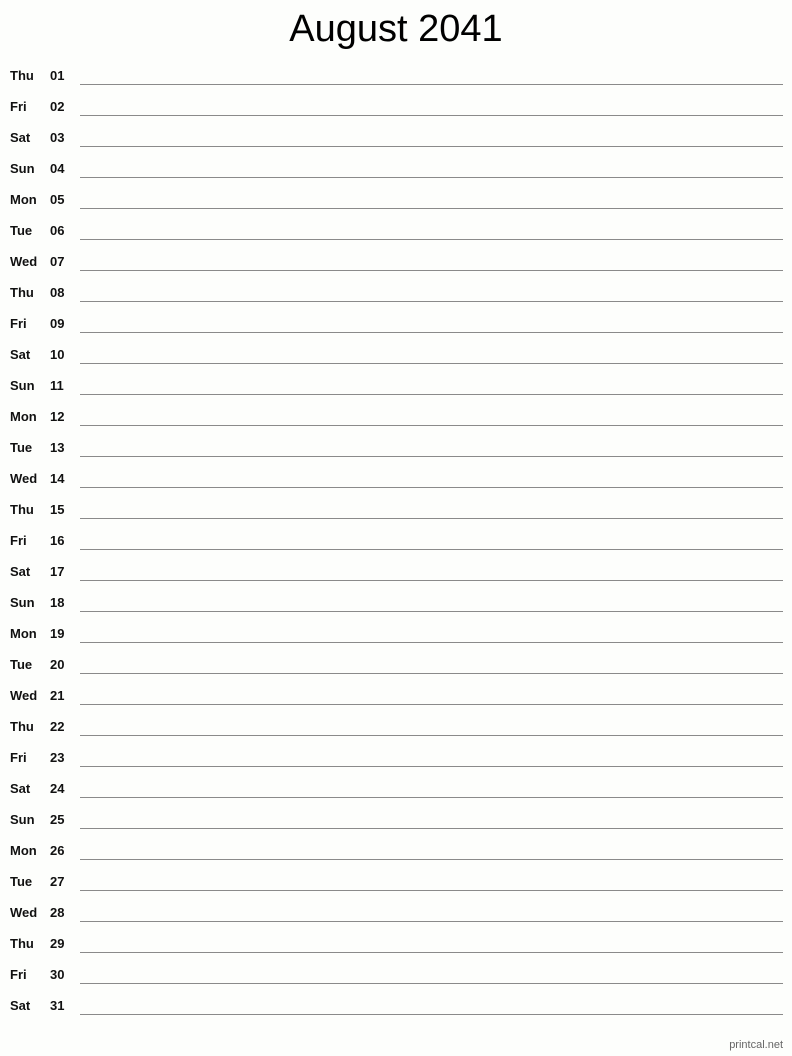 The image size is (792, 1056). Describe the element at coordinates (57, 695) in the screenshot. I see `day-number: 21` at that location.